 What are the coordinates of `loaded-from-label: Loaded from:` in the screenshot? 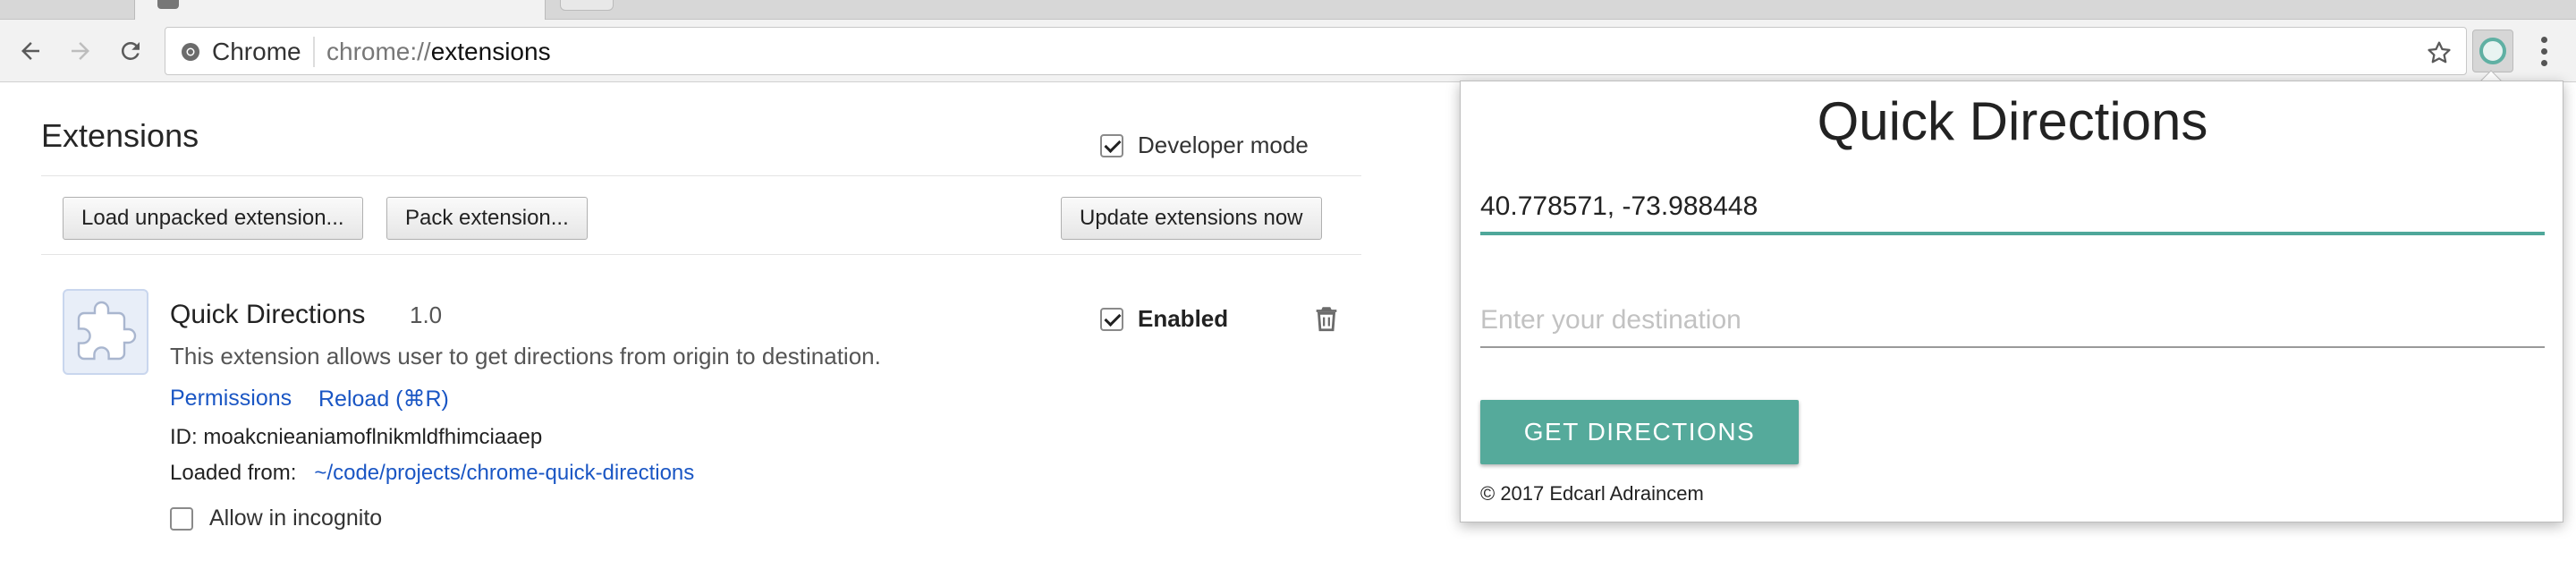 It's located at (233, 473).